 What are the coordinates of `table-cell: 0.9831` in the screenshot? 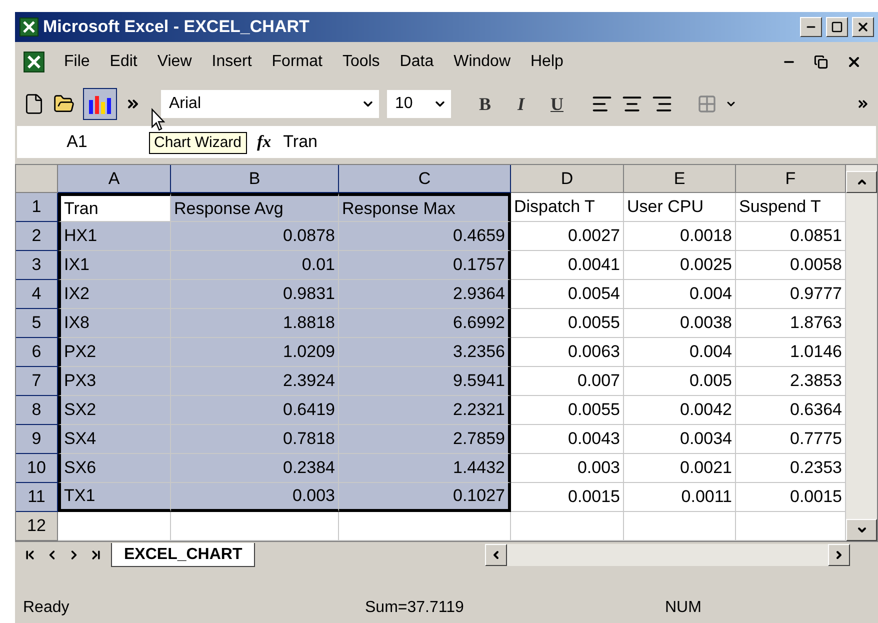 It's located at (255, 294).